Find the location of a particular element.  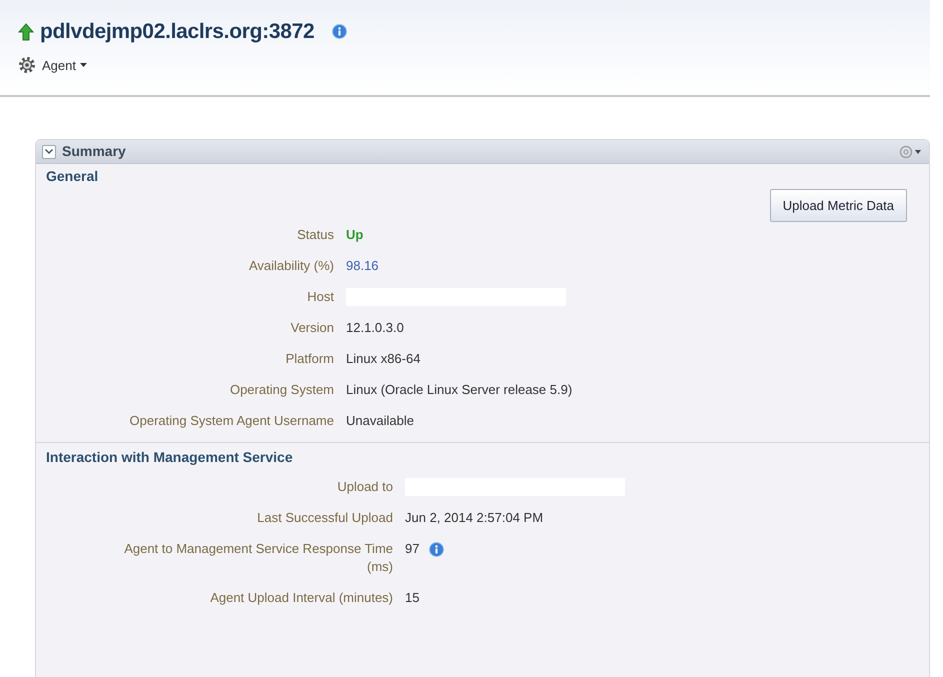

field-value: Jun 2, 2014 2:57:04 PM is located at coordinates (474, 518).